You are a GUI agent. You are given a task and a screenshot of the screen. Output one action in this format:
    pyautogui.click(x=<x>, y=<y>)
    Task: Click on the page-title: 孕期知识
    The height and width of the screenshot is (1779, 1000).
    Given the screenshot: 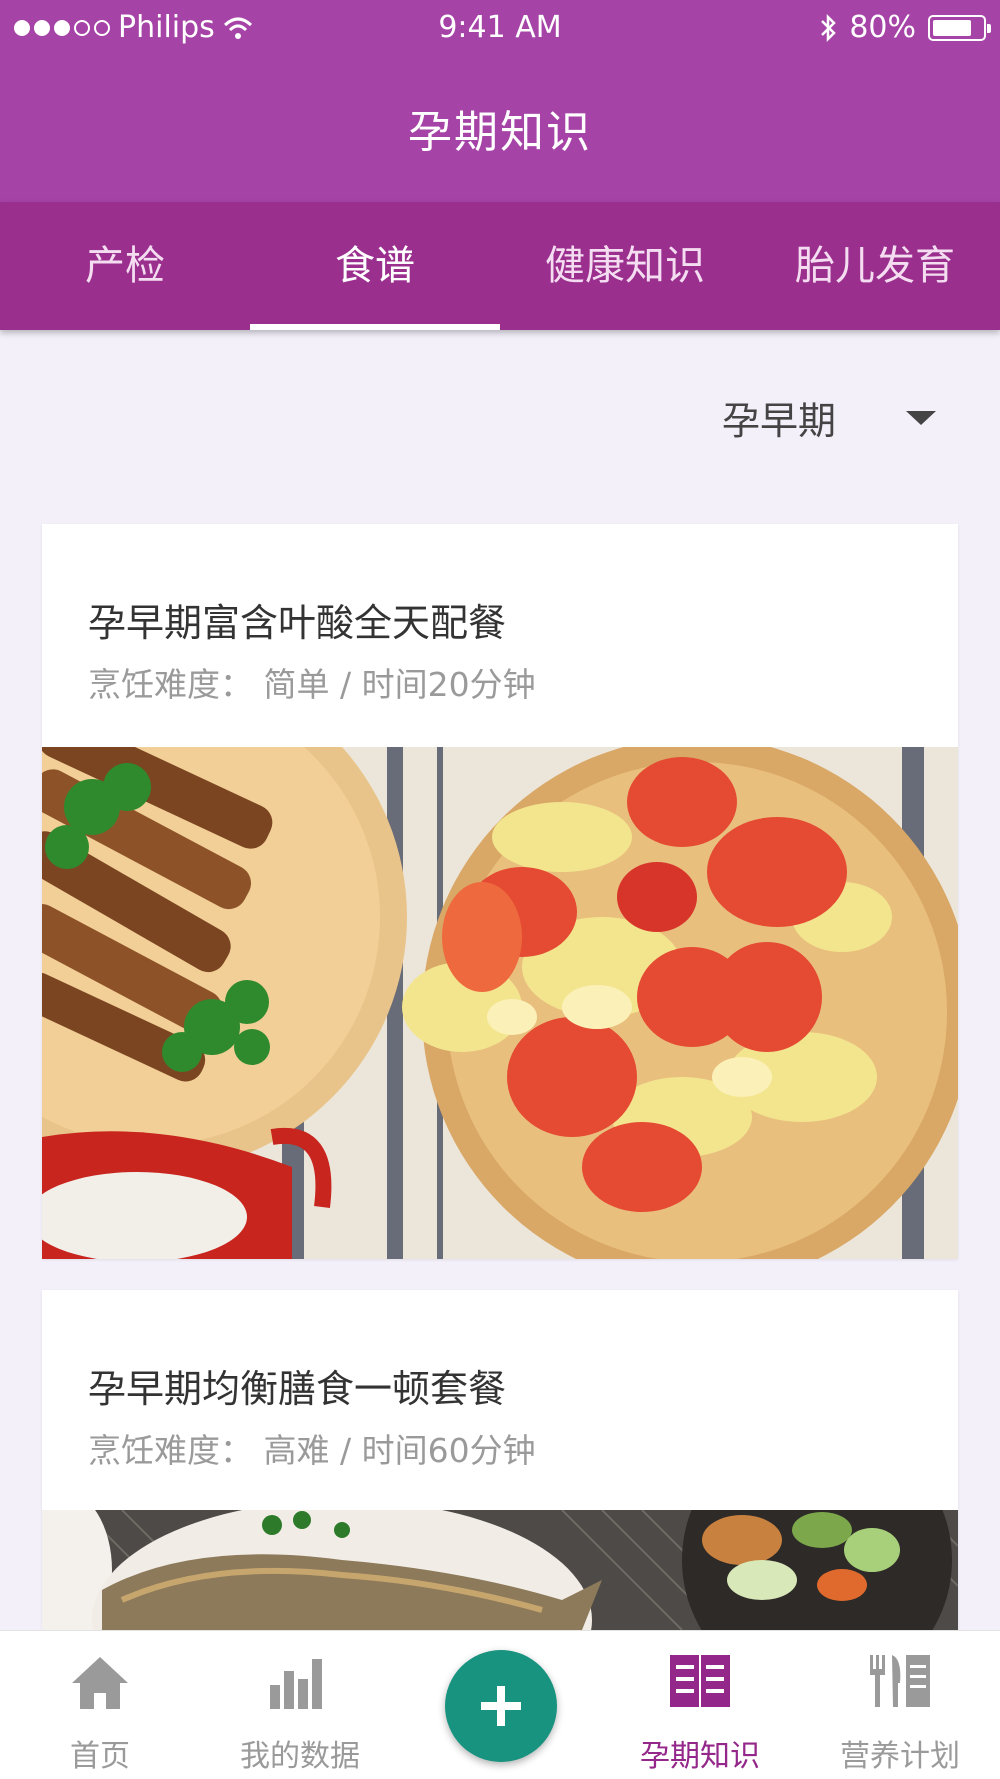 What is the action you would take?
    pyautogui.click(x=500, y=132)
    